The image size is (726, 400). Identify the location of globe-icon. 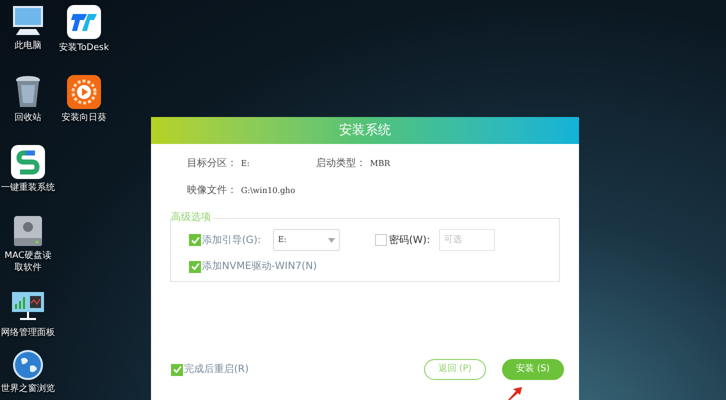
(28, 365).